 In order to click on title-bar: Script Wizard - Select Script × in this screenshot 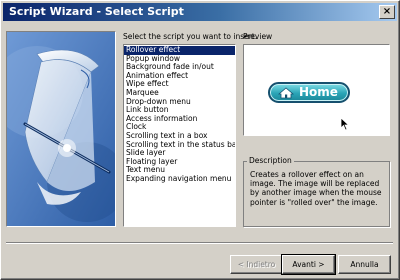, I will do `click(200, 12)`.